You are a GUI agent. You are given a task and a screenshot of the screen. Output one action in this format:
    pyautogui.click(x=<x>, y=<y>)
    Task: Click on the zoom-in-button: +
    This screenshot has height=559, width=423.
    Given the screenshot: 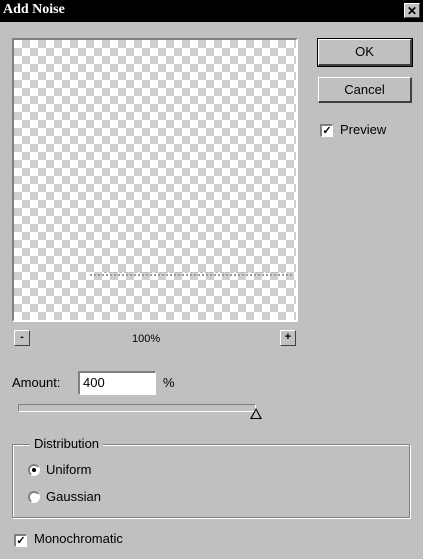 What is the action you would take?
    pyautogui.click(x=288, y=338)
    